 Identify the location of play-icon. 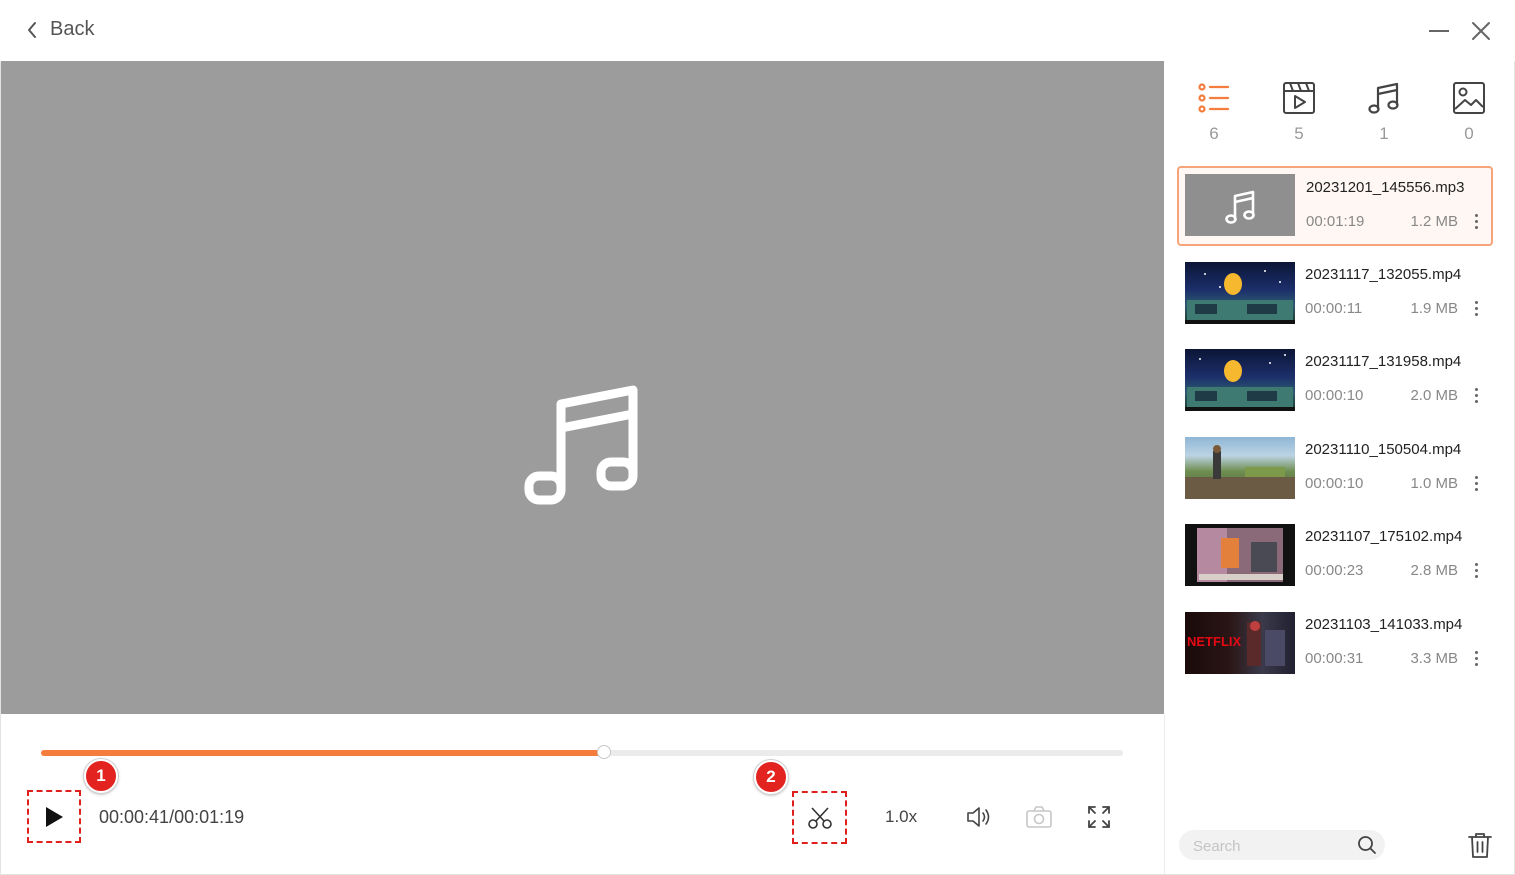
(54, 816).